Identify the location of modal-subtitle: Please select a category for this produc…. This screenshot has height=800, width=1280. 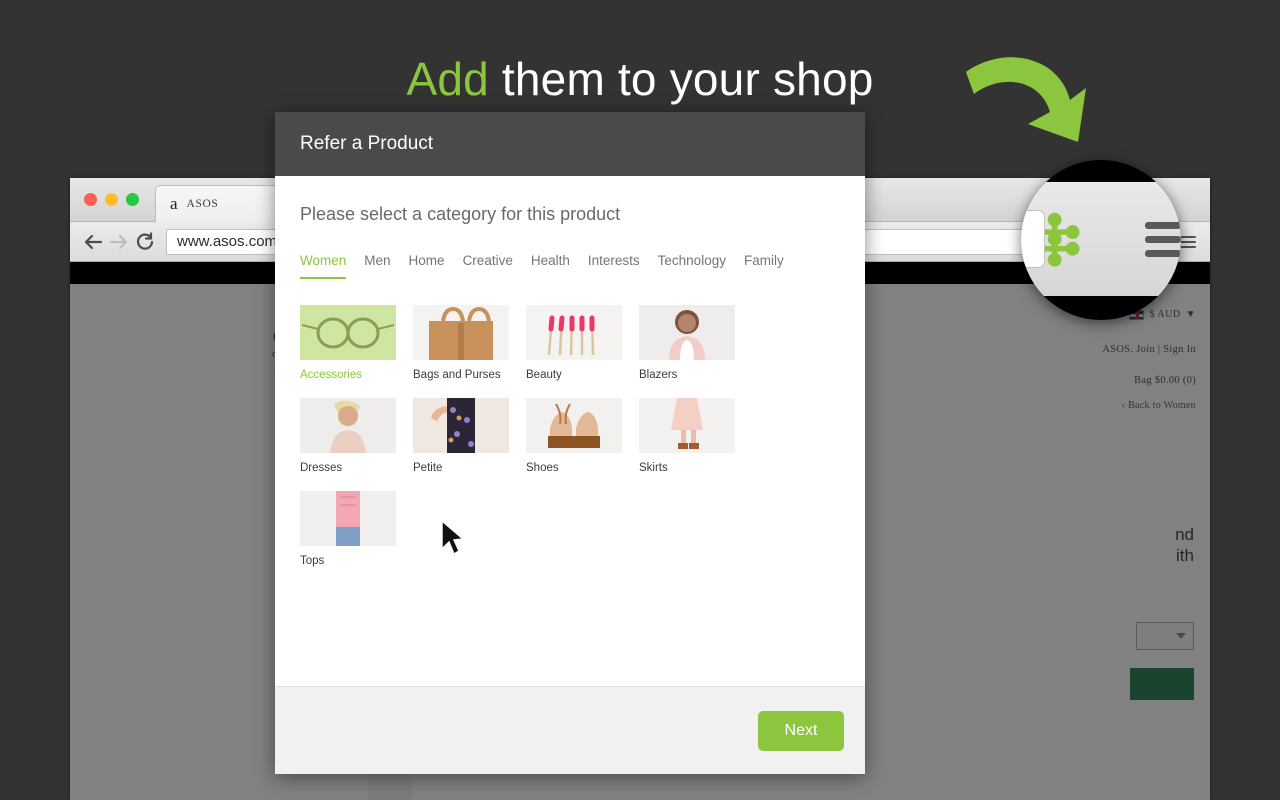
(460, 214).